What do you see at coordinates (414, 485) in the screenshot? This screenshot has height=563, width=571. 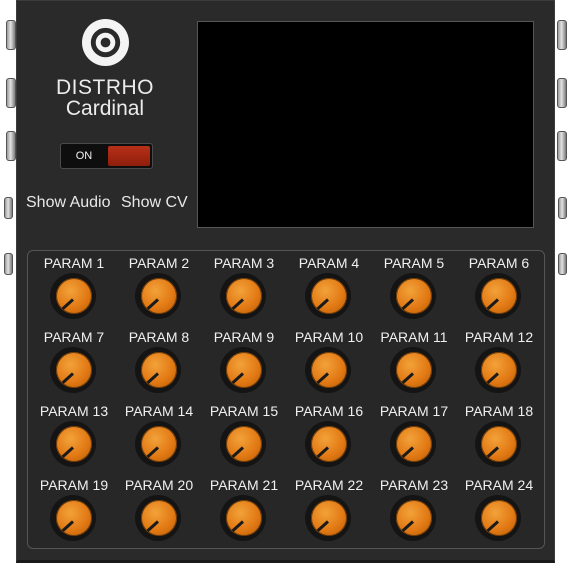 I see `param-label: PARAM 23` at bounding box center [414, 485].